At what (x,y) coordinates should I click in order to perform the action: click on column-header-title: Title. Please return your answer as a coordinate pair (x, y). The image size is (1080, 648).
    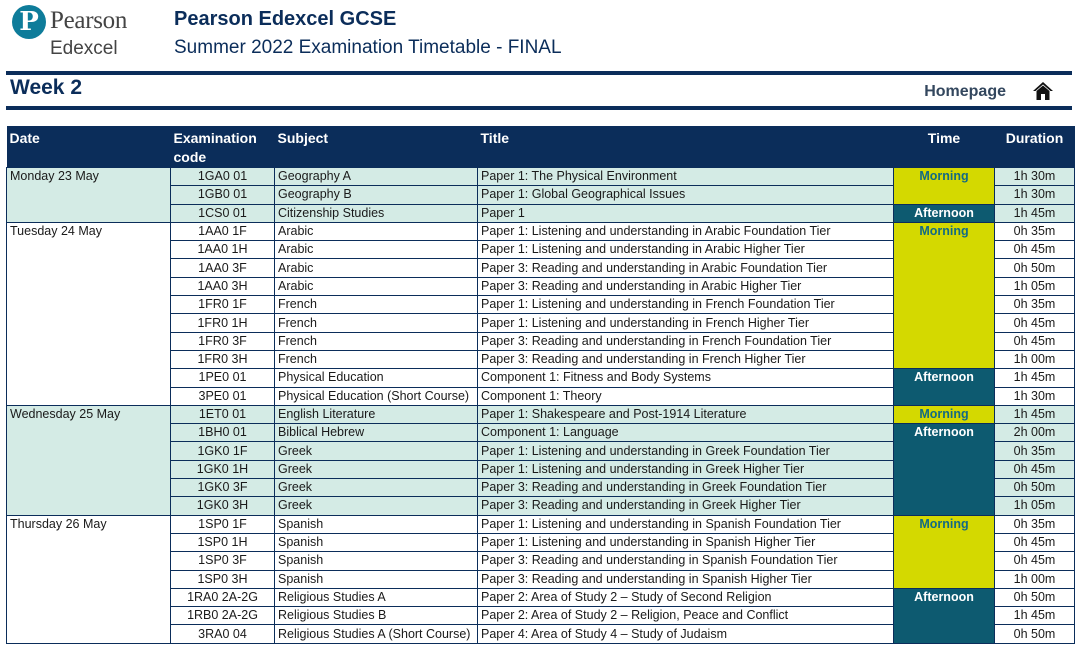
    Looking at the image, I should click on (685, 147).